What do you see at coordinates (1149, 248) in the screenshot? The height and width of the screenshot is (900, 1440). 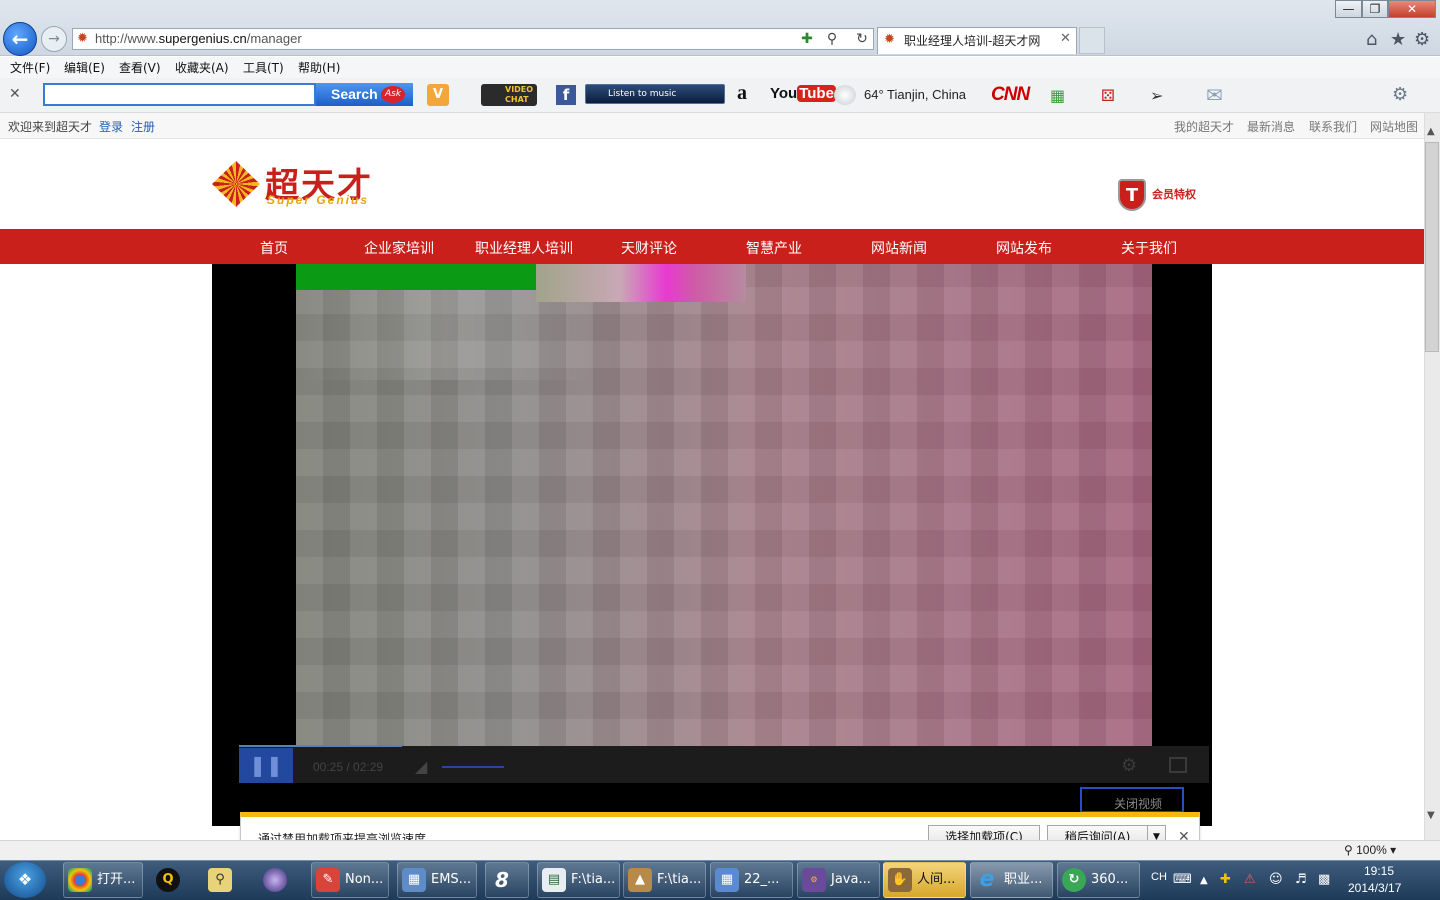 I see `nav-about: 关于我们` at bounding box center [1149, 248].